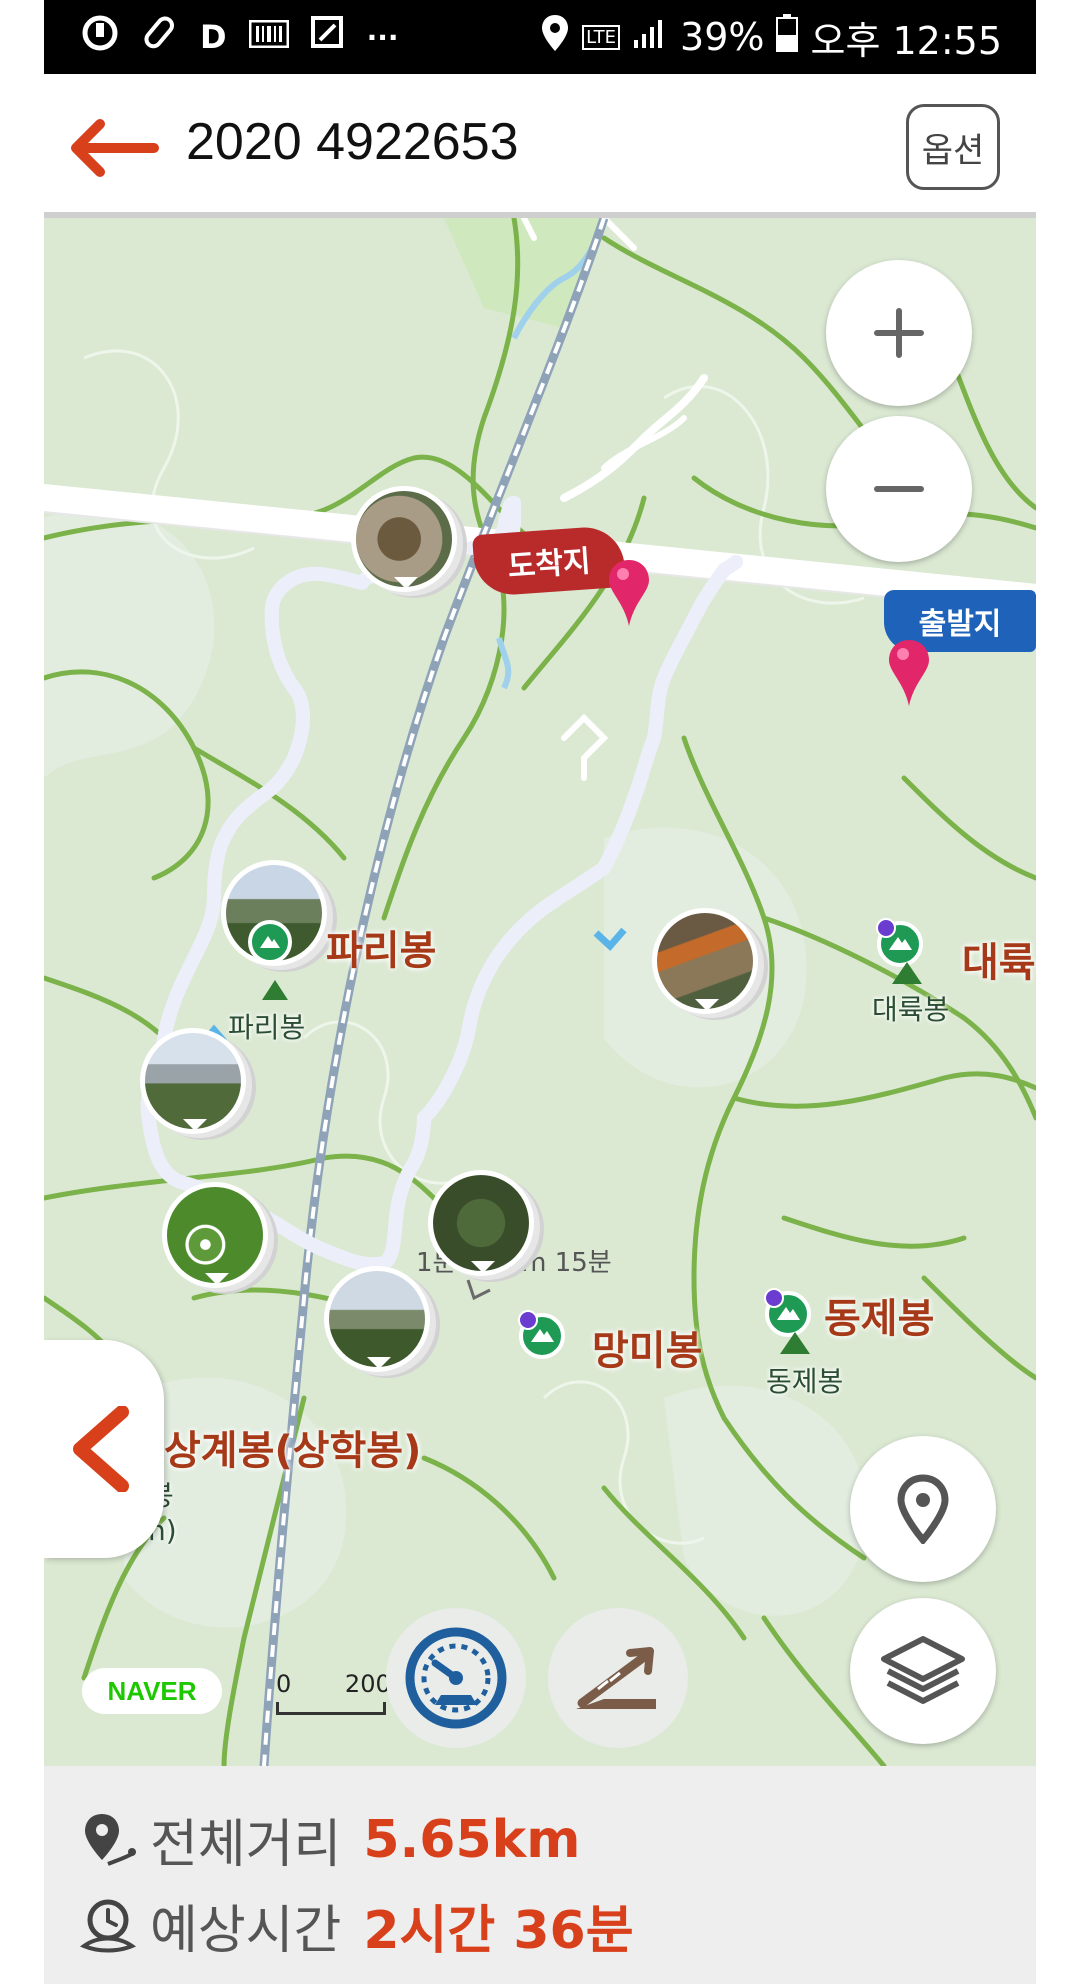 The height and width of the screenshot is (1984, 1080). What do you see at coordinates (246, 1931) in the screenshot?
I see `time-label: 예상시간` at bounding box center [246, 1931].